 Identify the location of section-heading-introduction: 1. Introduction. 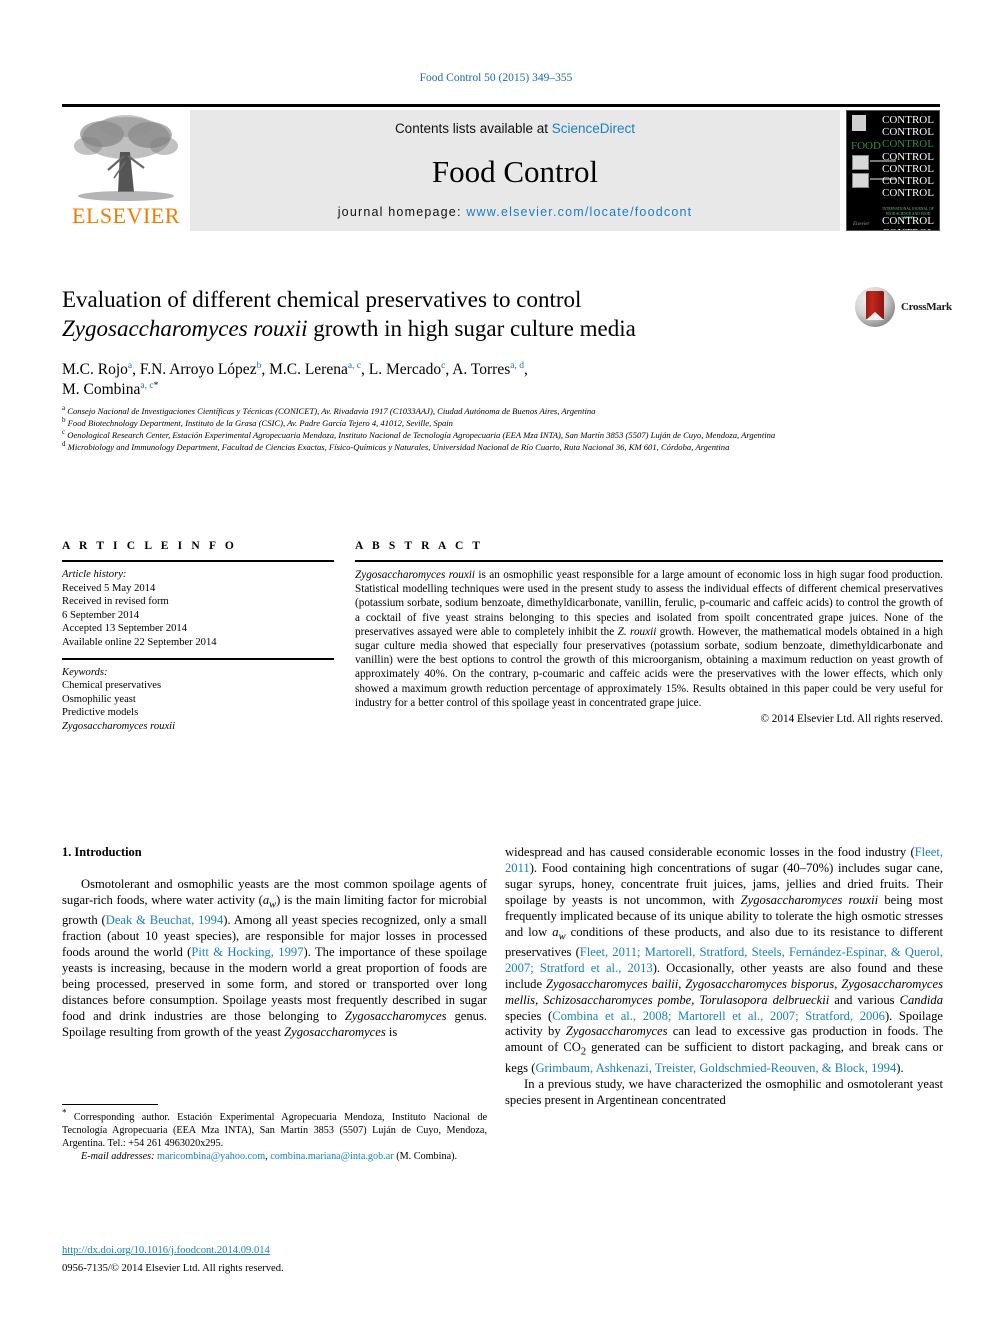
(102, 852).